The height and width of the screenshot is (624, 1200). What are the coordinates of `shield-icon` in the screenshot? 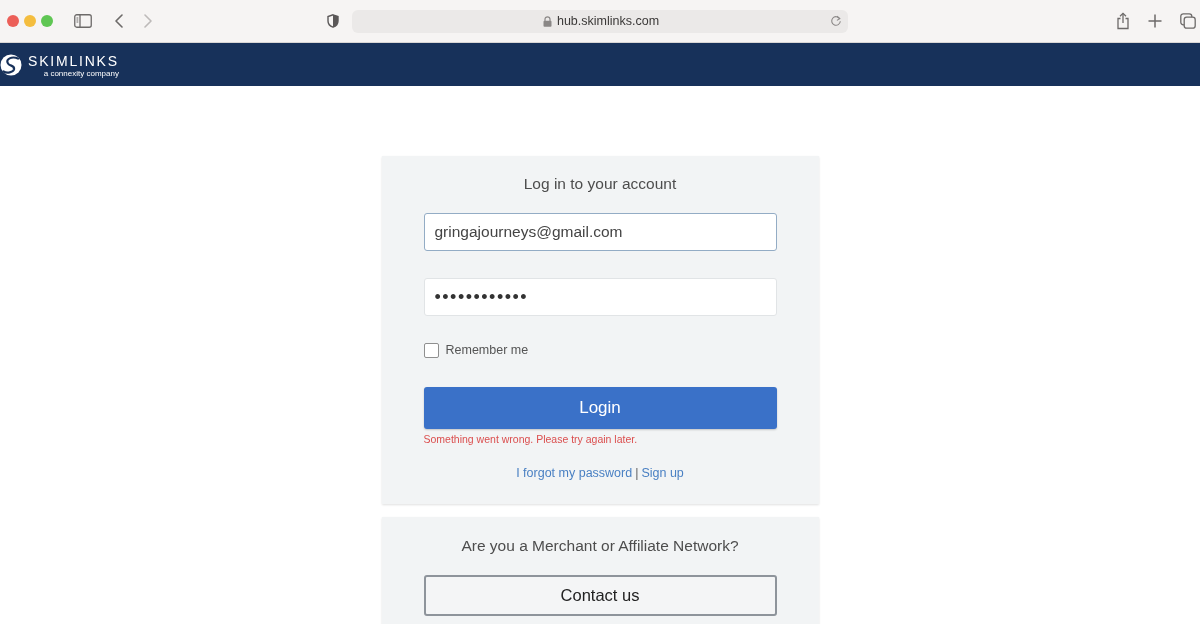 It's located at (333, 21).